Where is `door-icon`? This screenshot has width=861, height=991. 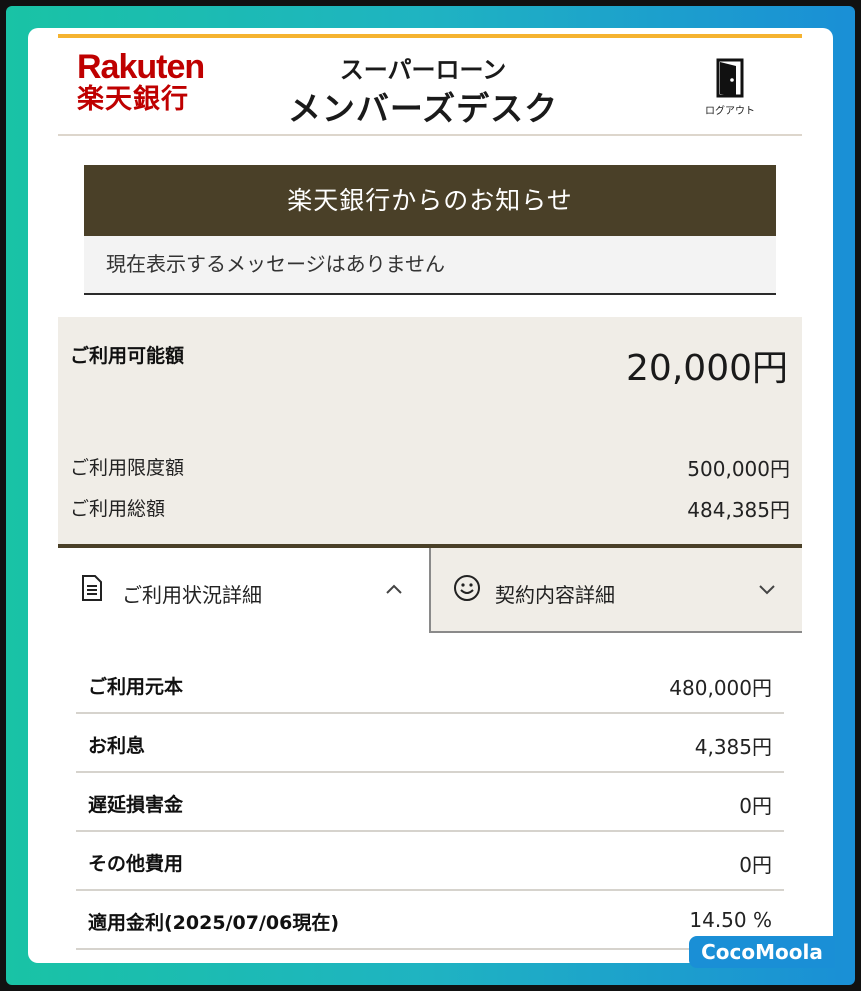
door-icon is located at coordinates (730, 78).